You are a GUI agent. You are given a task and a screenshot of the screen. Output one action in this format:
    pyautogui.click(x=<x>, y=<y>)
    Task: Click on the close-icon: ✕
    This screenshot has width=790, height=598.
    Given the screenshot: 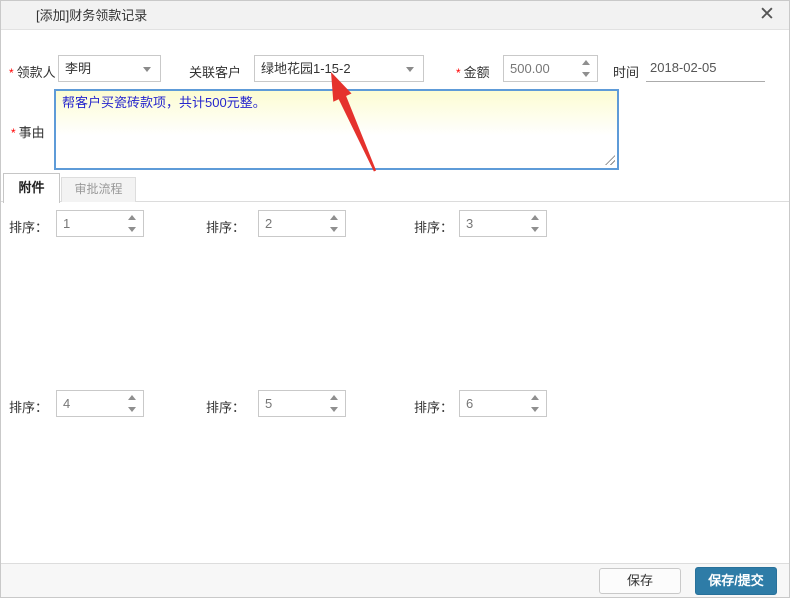 What is the action you would take?
    pyautogui.click(x=767, y=14)
    